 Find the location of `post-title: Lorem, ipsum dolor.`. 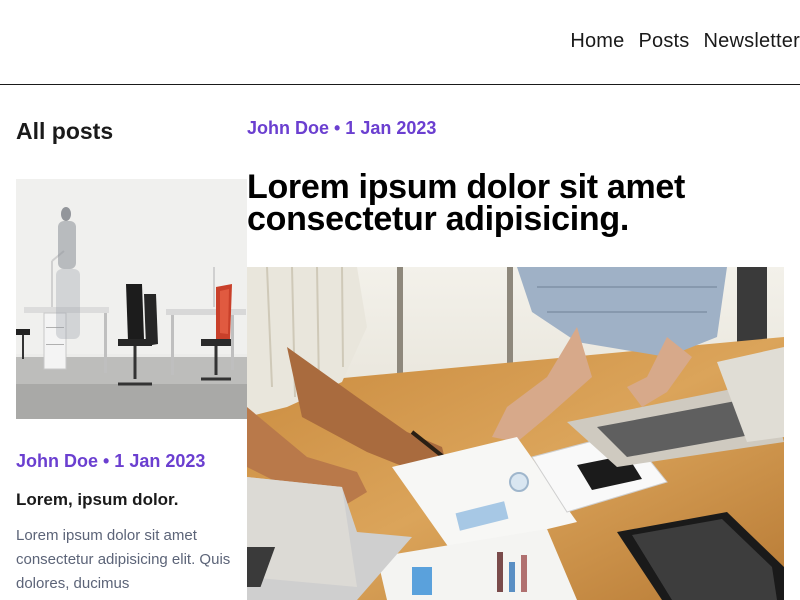

post-title: Lorem, ipsum dolor. is located at coordinates (97, 500).